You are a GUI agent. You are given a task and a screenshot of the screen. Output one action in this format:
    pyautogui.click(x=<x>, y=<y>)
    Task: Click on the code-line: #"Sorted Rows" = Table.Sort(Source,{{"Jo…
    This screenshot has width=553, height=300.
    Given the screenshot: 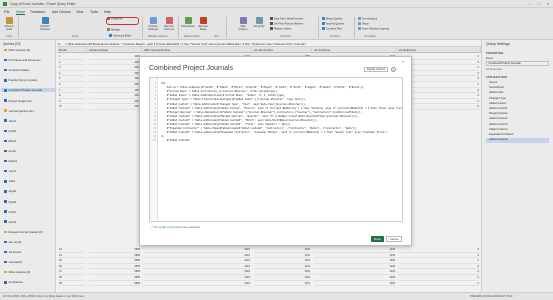 What is the action you would take?
    pyautogui.click(x=220, y=91)
    